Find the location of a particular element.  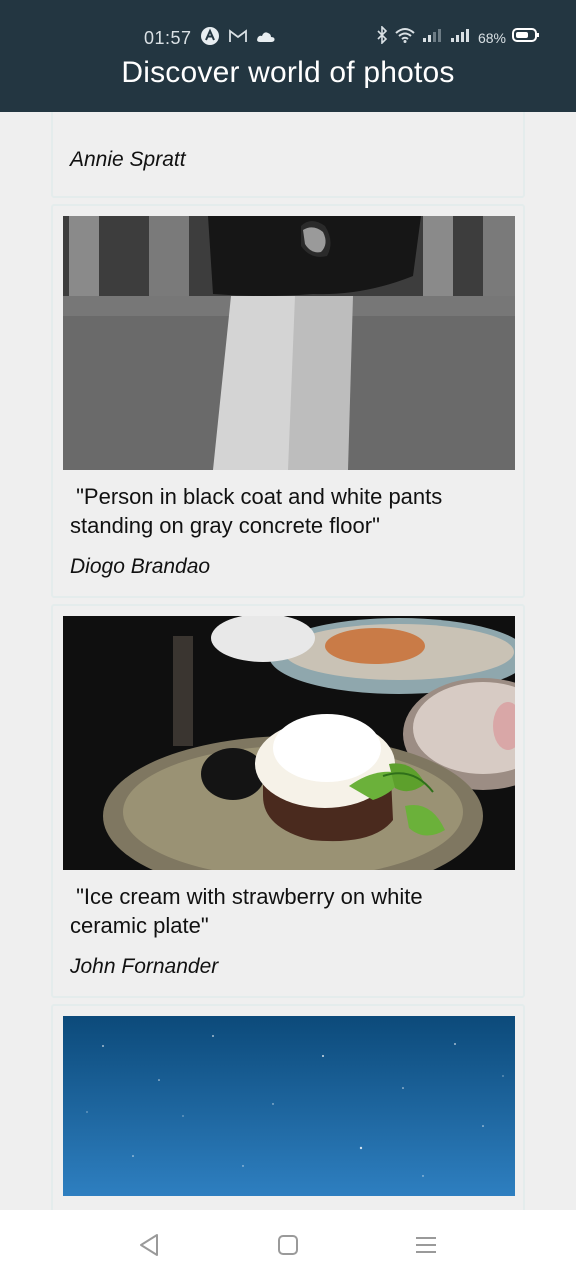

photo-author: Annie Spratt is located at coordinates (128, 159).